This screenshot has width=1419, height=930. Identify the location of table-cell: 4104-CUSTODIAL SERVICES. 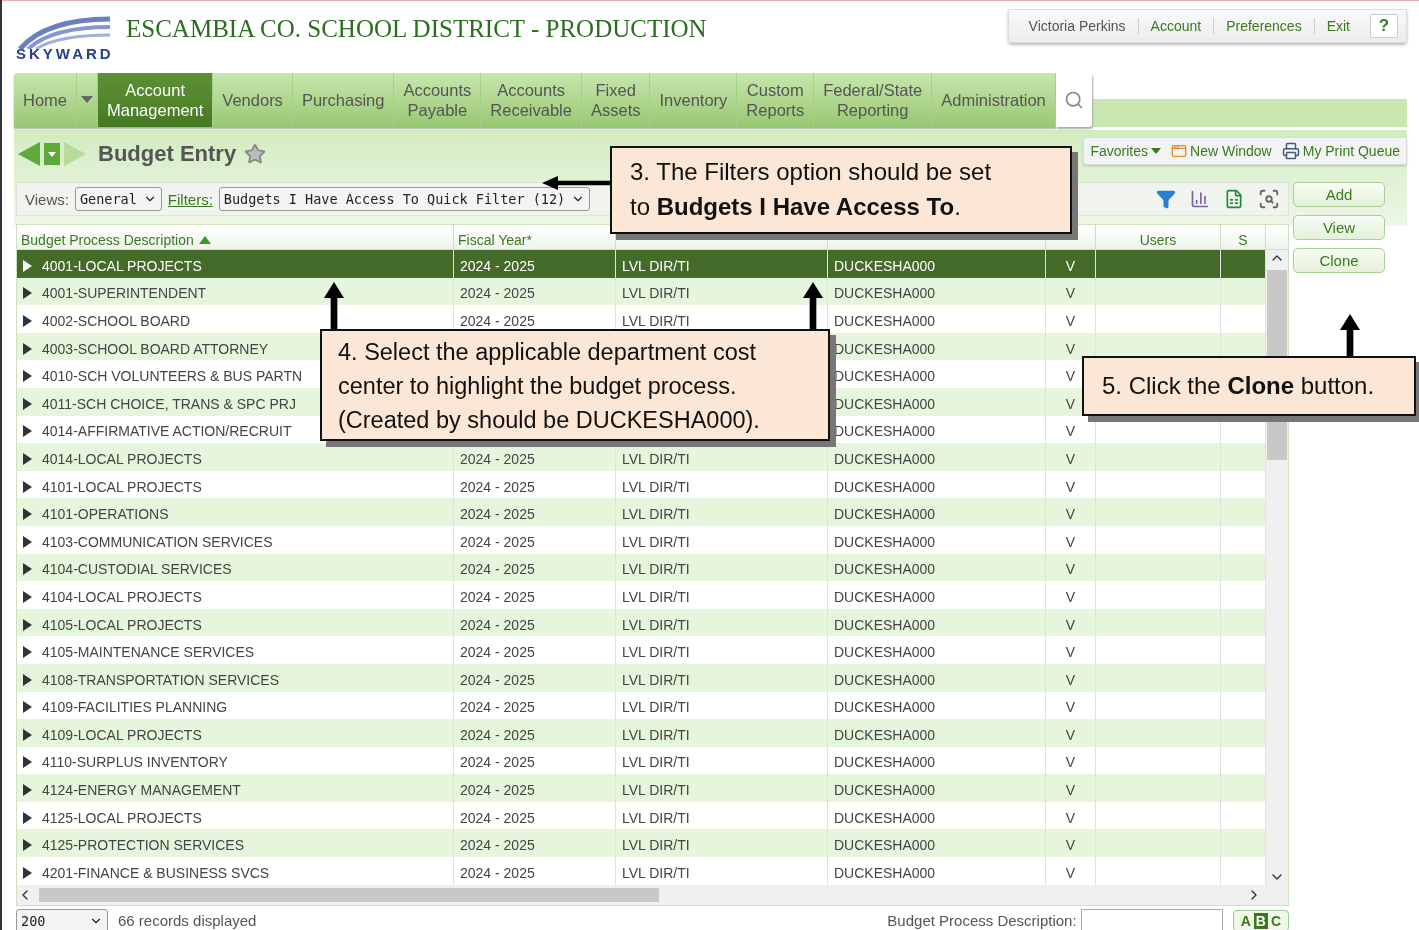
(137, 569).